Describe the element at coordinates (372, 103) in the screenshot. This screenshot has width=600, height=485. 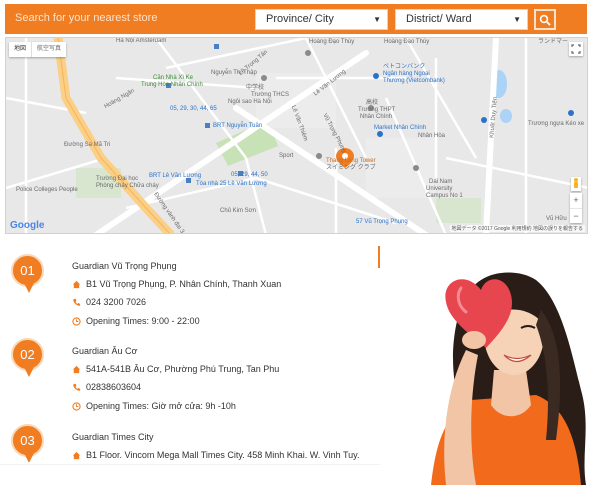
I see `map-label: 高校` at that location.